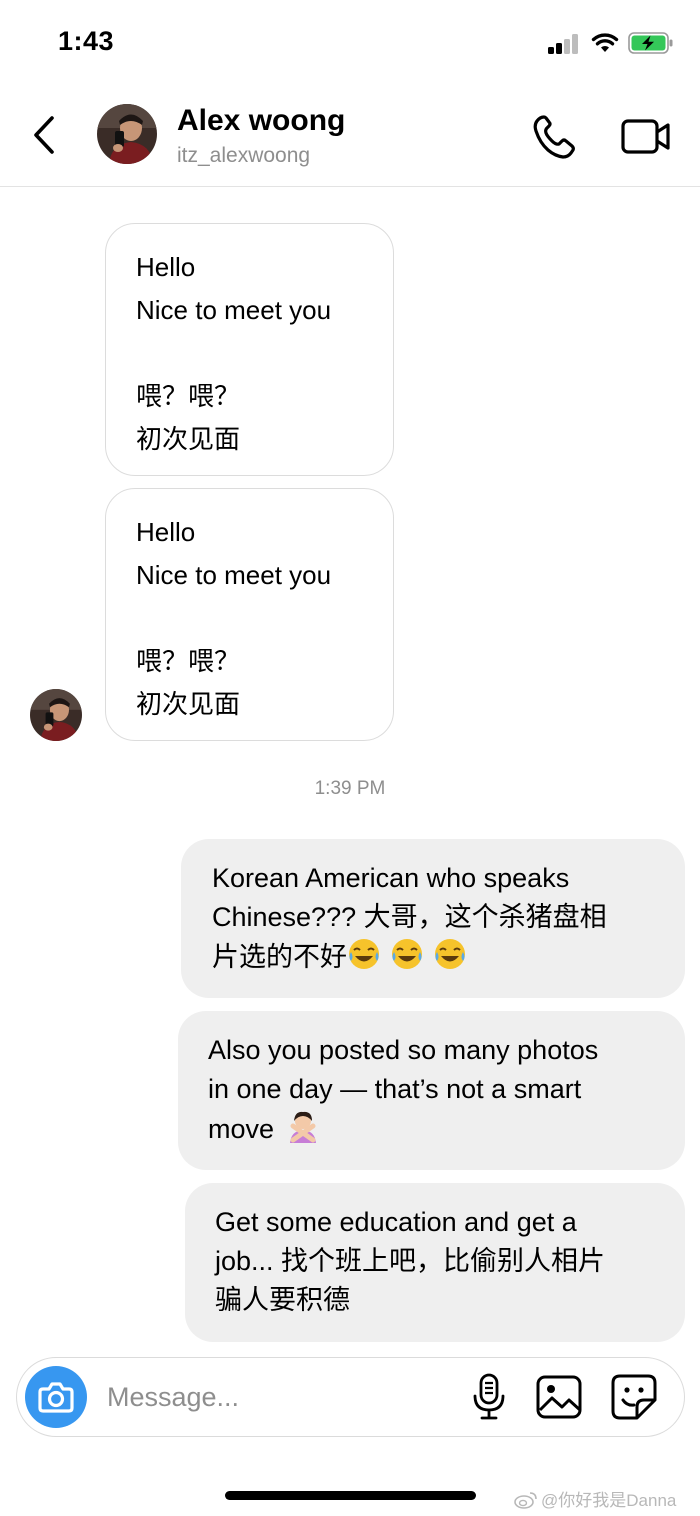 This screenshot has height=1516, width=700. I want to click on message-line: Also you posted so many photos, so click(403, 1050).